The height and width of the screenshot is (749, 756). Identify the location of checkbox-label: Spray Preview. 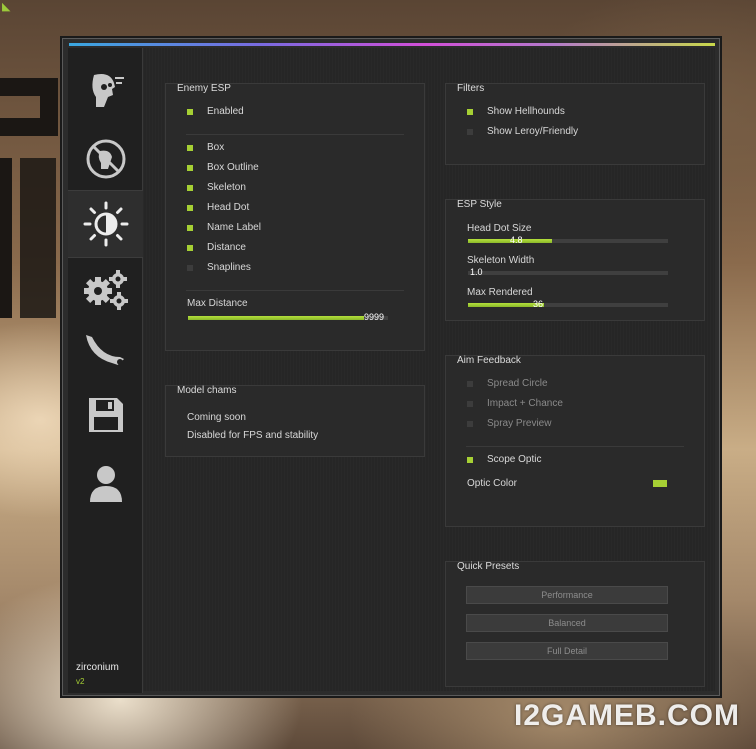
(519, 423).